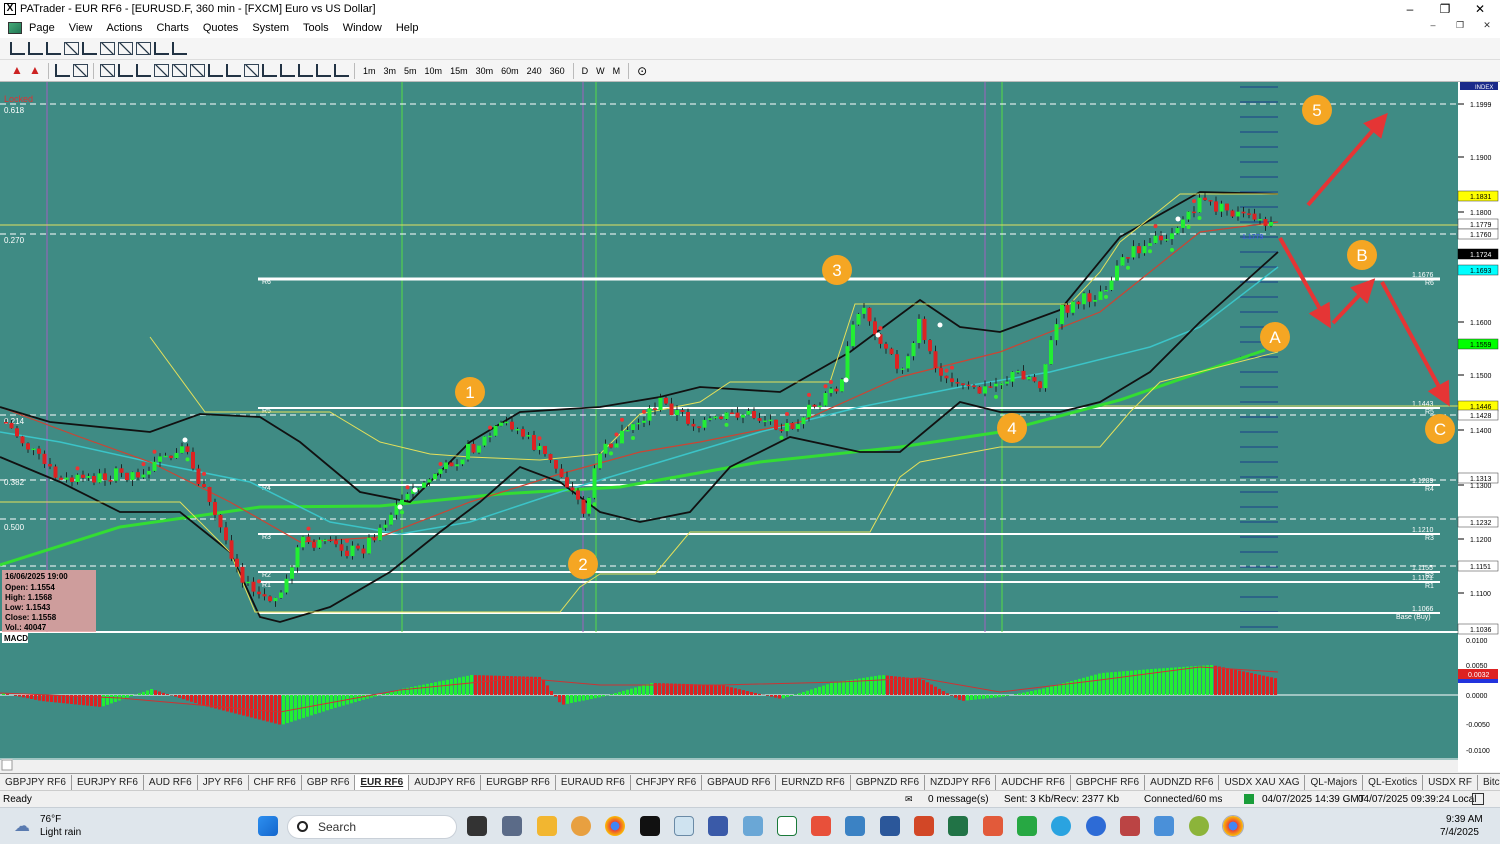 This screenshot has height=844, width=1500. What do you see at coordinates (125, 70) in the screenshot?
I see `hline-icon` at bounding box center [125, 70].